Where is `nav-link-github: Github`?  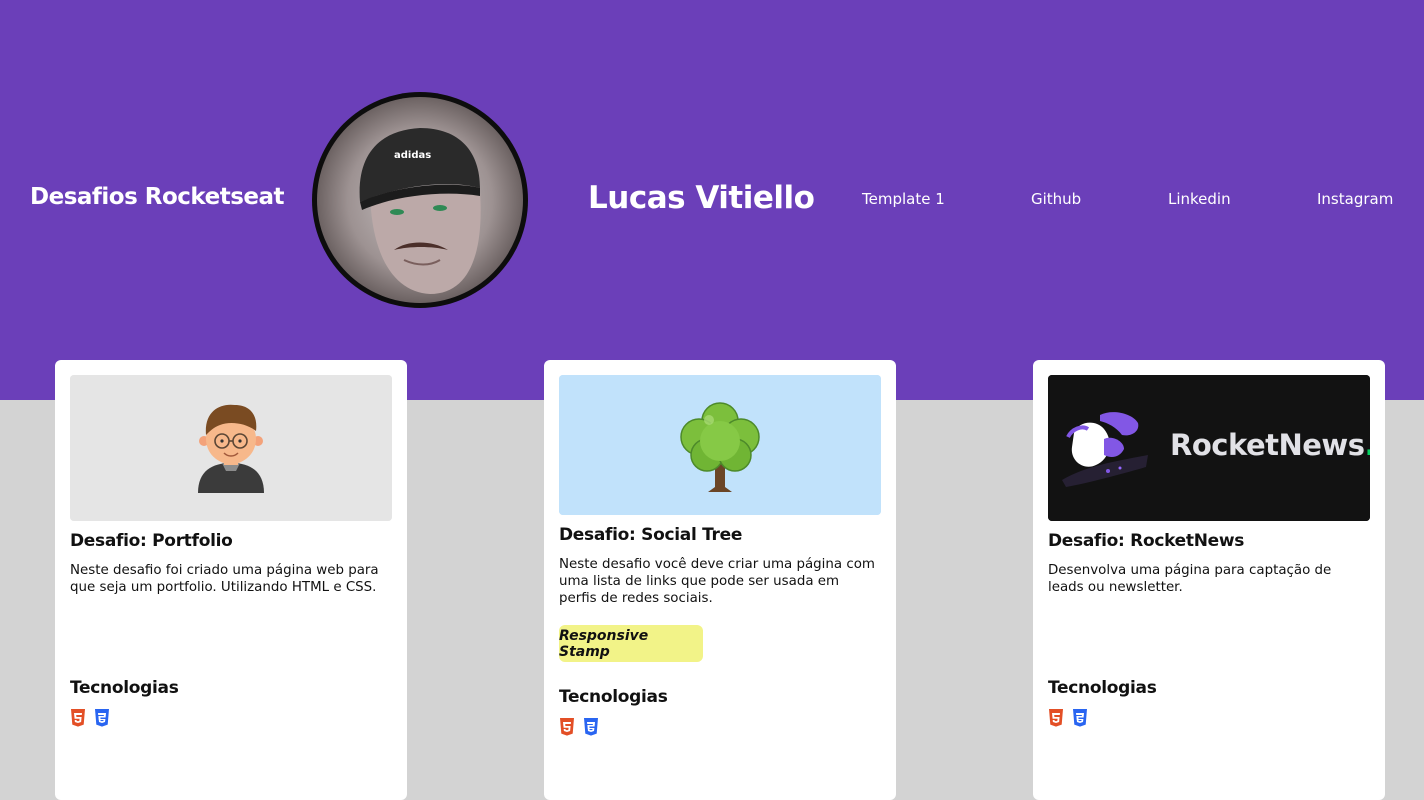
nav-link-github: Github is located at coordinates (1056, 199).